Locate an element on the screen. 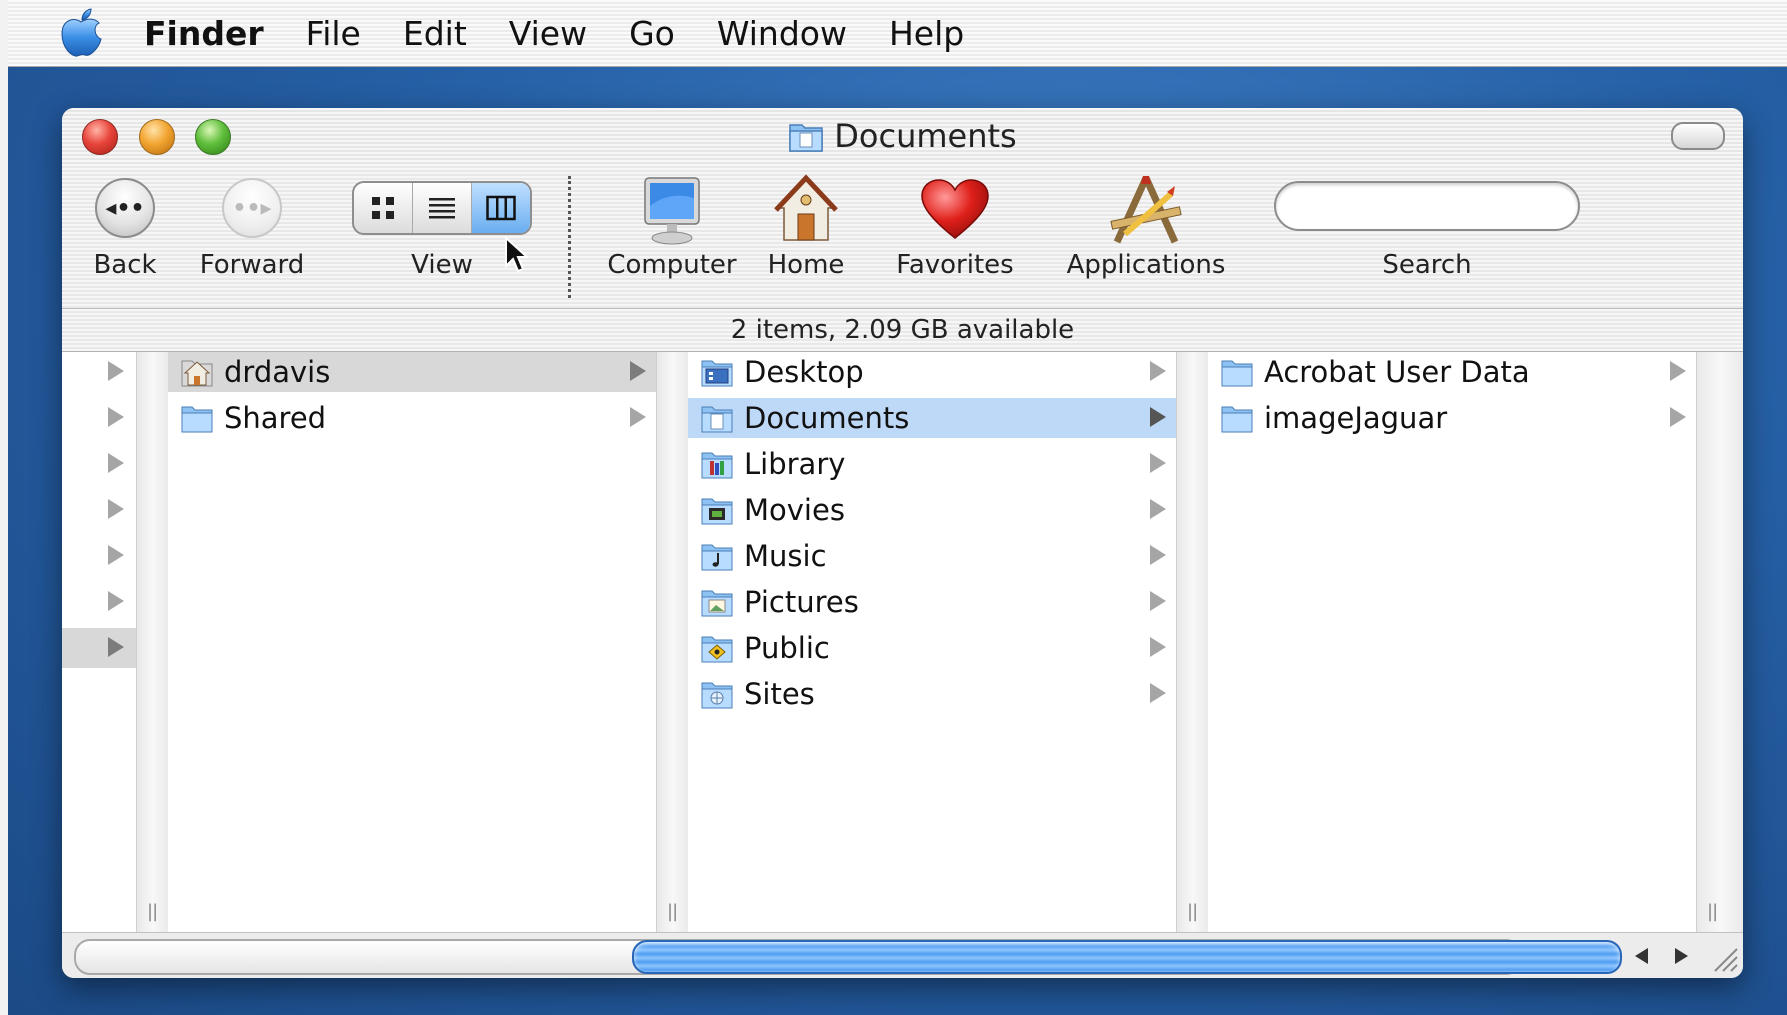  list-item-pictures: Pictures is located at coordinates (932, 602).